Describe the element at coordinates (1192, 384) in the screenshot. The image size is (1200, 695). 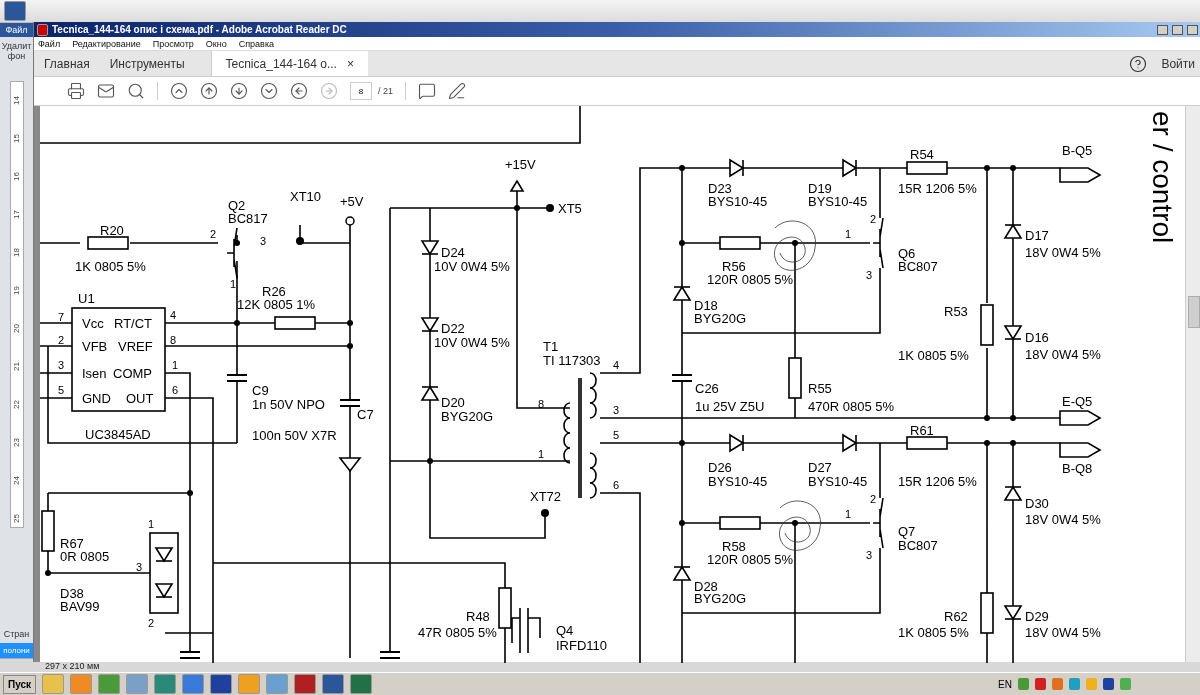
I see `vertical-scrollbar` at that location.